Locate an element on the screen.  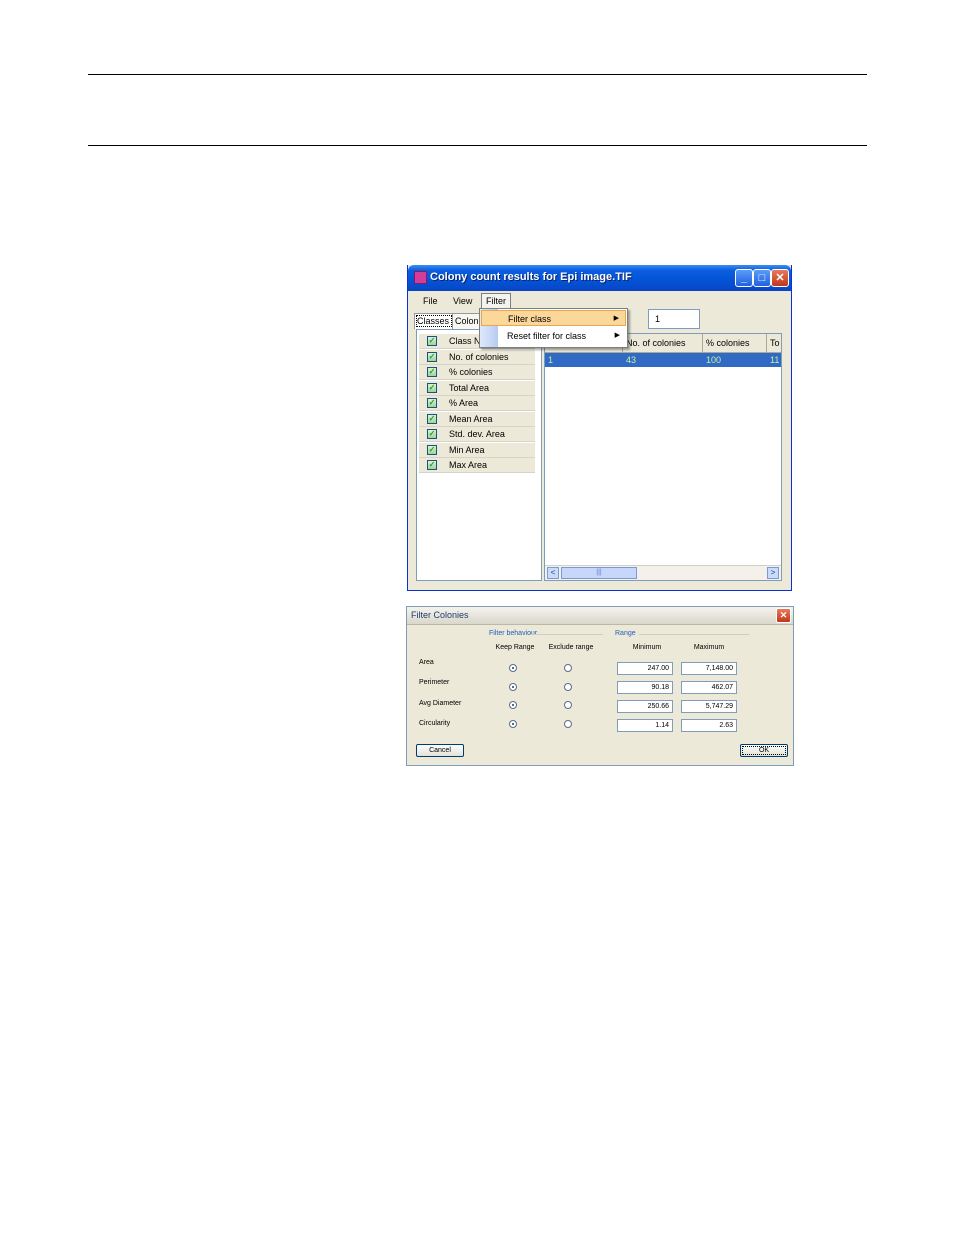
window-title: Colony count results for Epi image.TIF is located at coordinates (531, 277).